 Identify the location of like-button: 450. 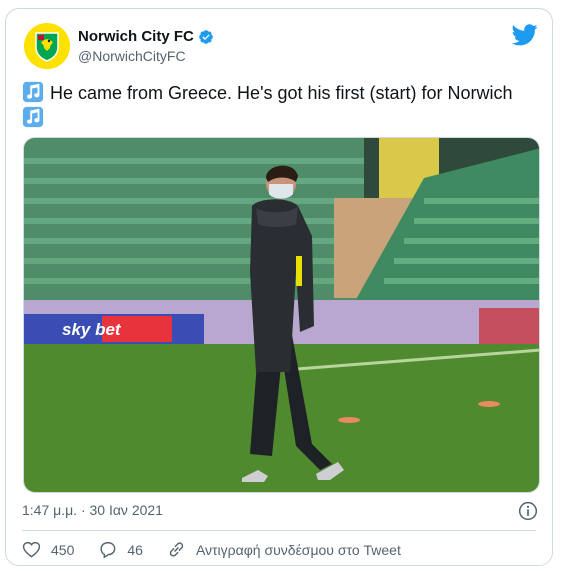
(48, 549).